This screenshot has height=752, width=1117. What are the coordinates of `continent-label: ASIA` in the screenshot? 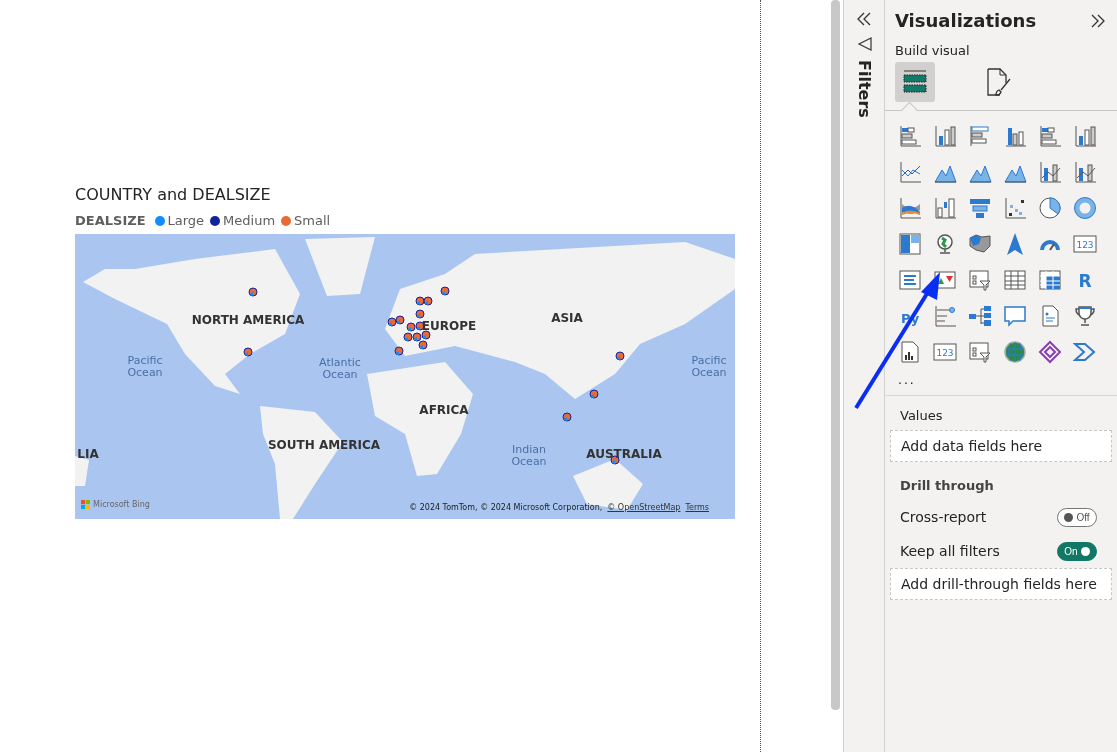 It's located at (567, 318).